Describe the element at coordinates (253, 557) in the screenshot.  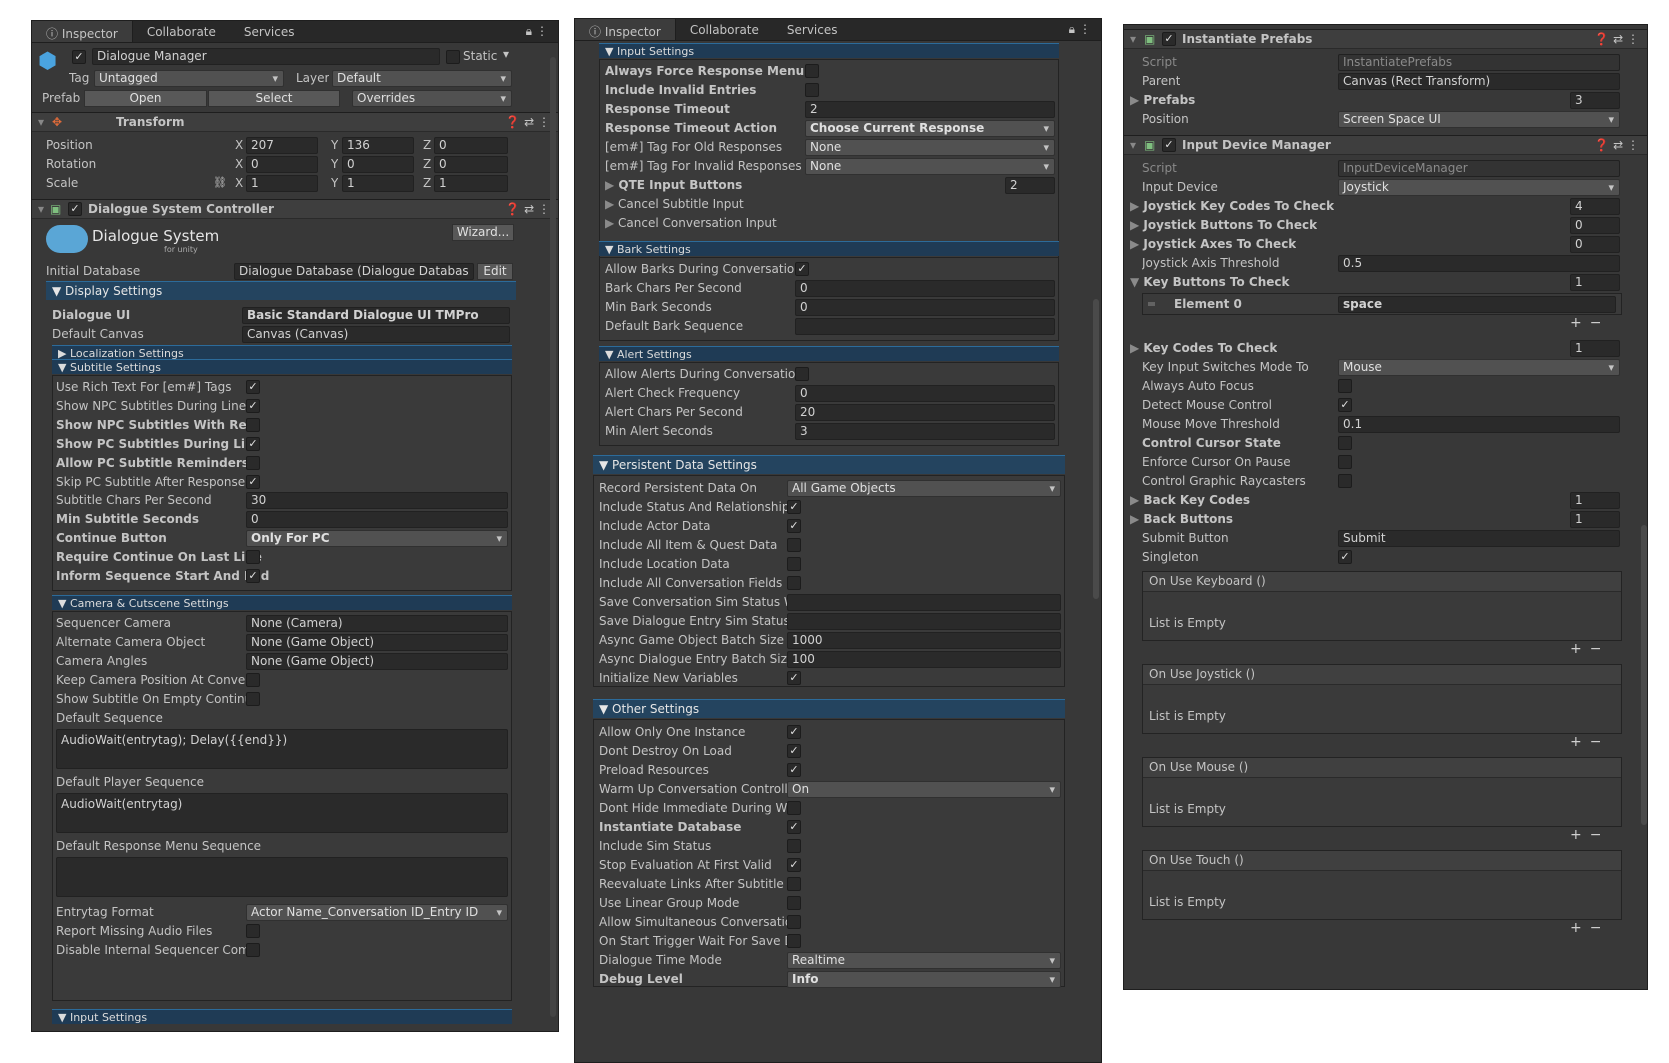
I see `require-continue-toggle` at that location.